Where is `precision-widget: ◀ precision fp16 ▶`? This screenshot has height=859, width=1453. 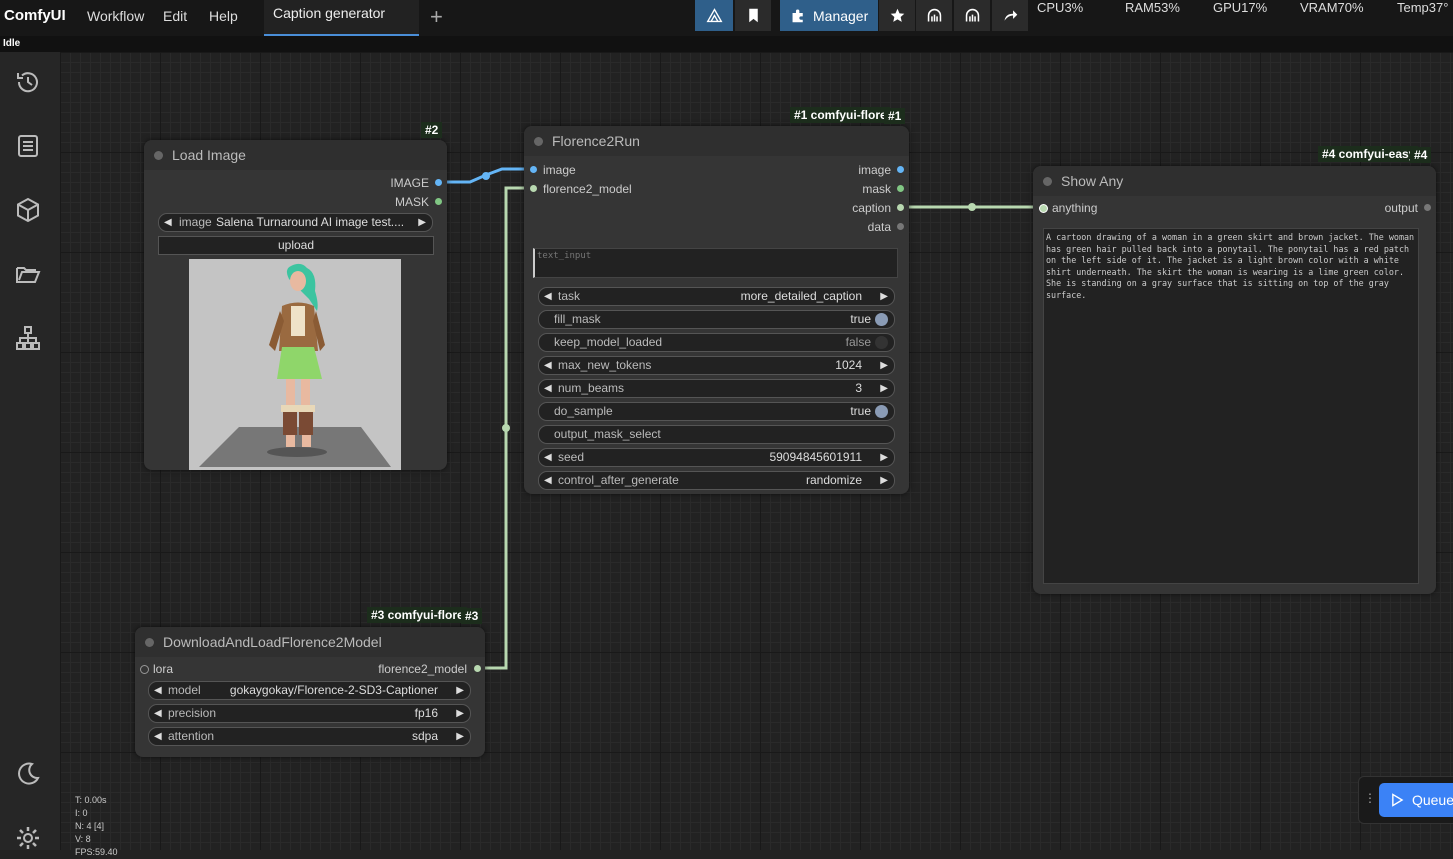
precision-widget: ◀ precision fp16 ▶ is located at coordinates (309, 713).